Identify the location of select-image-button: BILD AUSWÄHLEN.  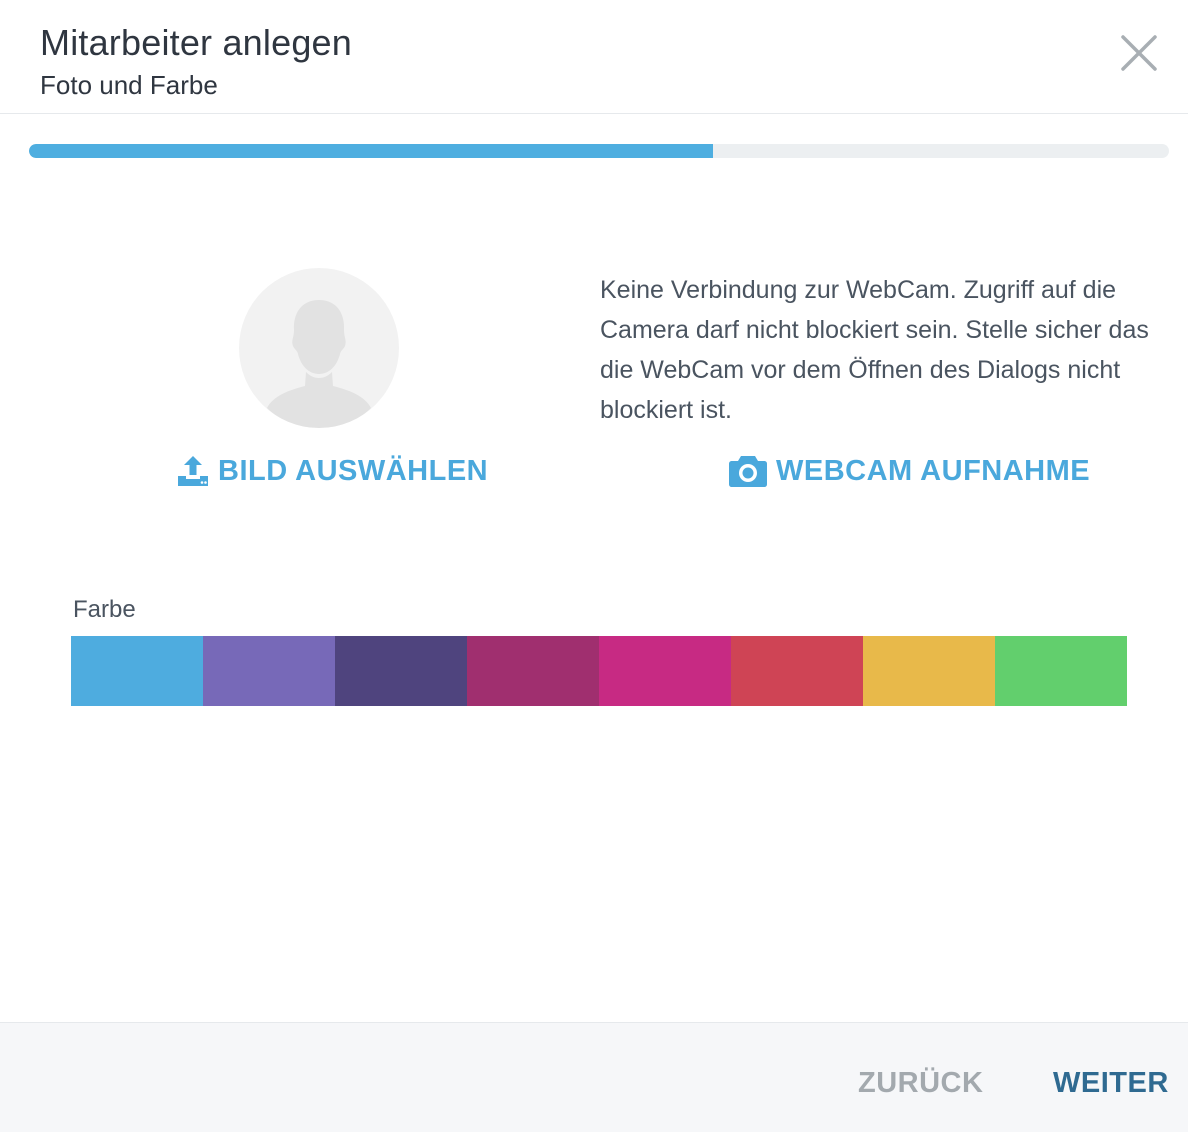
(332, 471).